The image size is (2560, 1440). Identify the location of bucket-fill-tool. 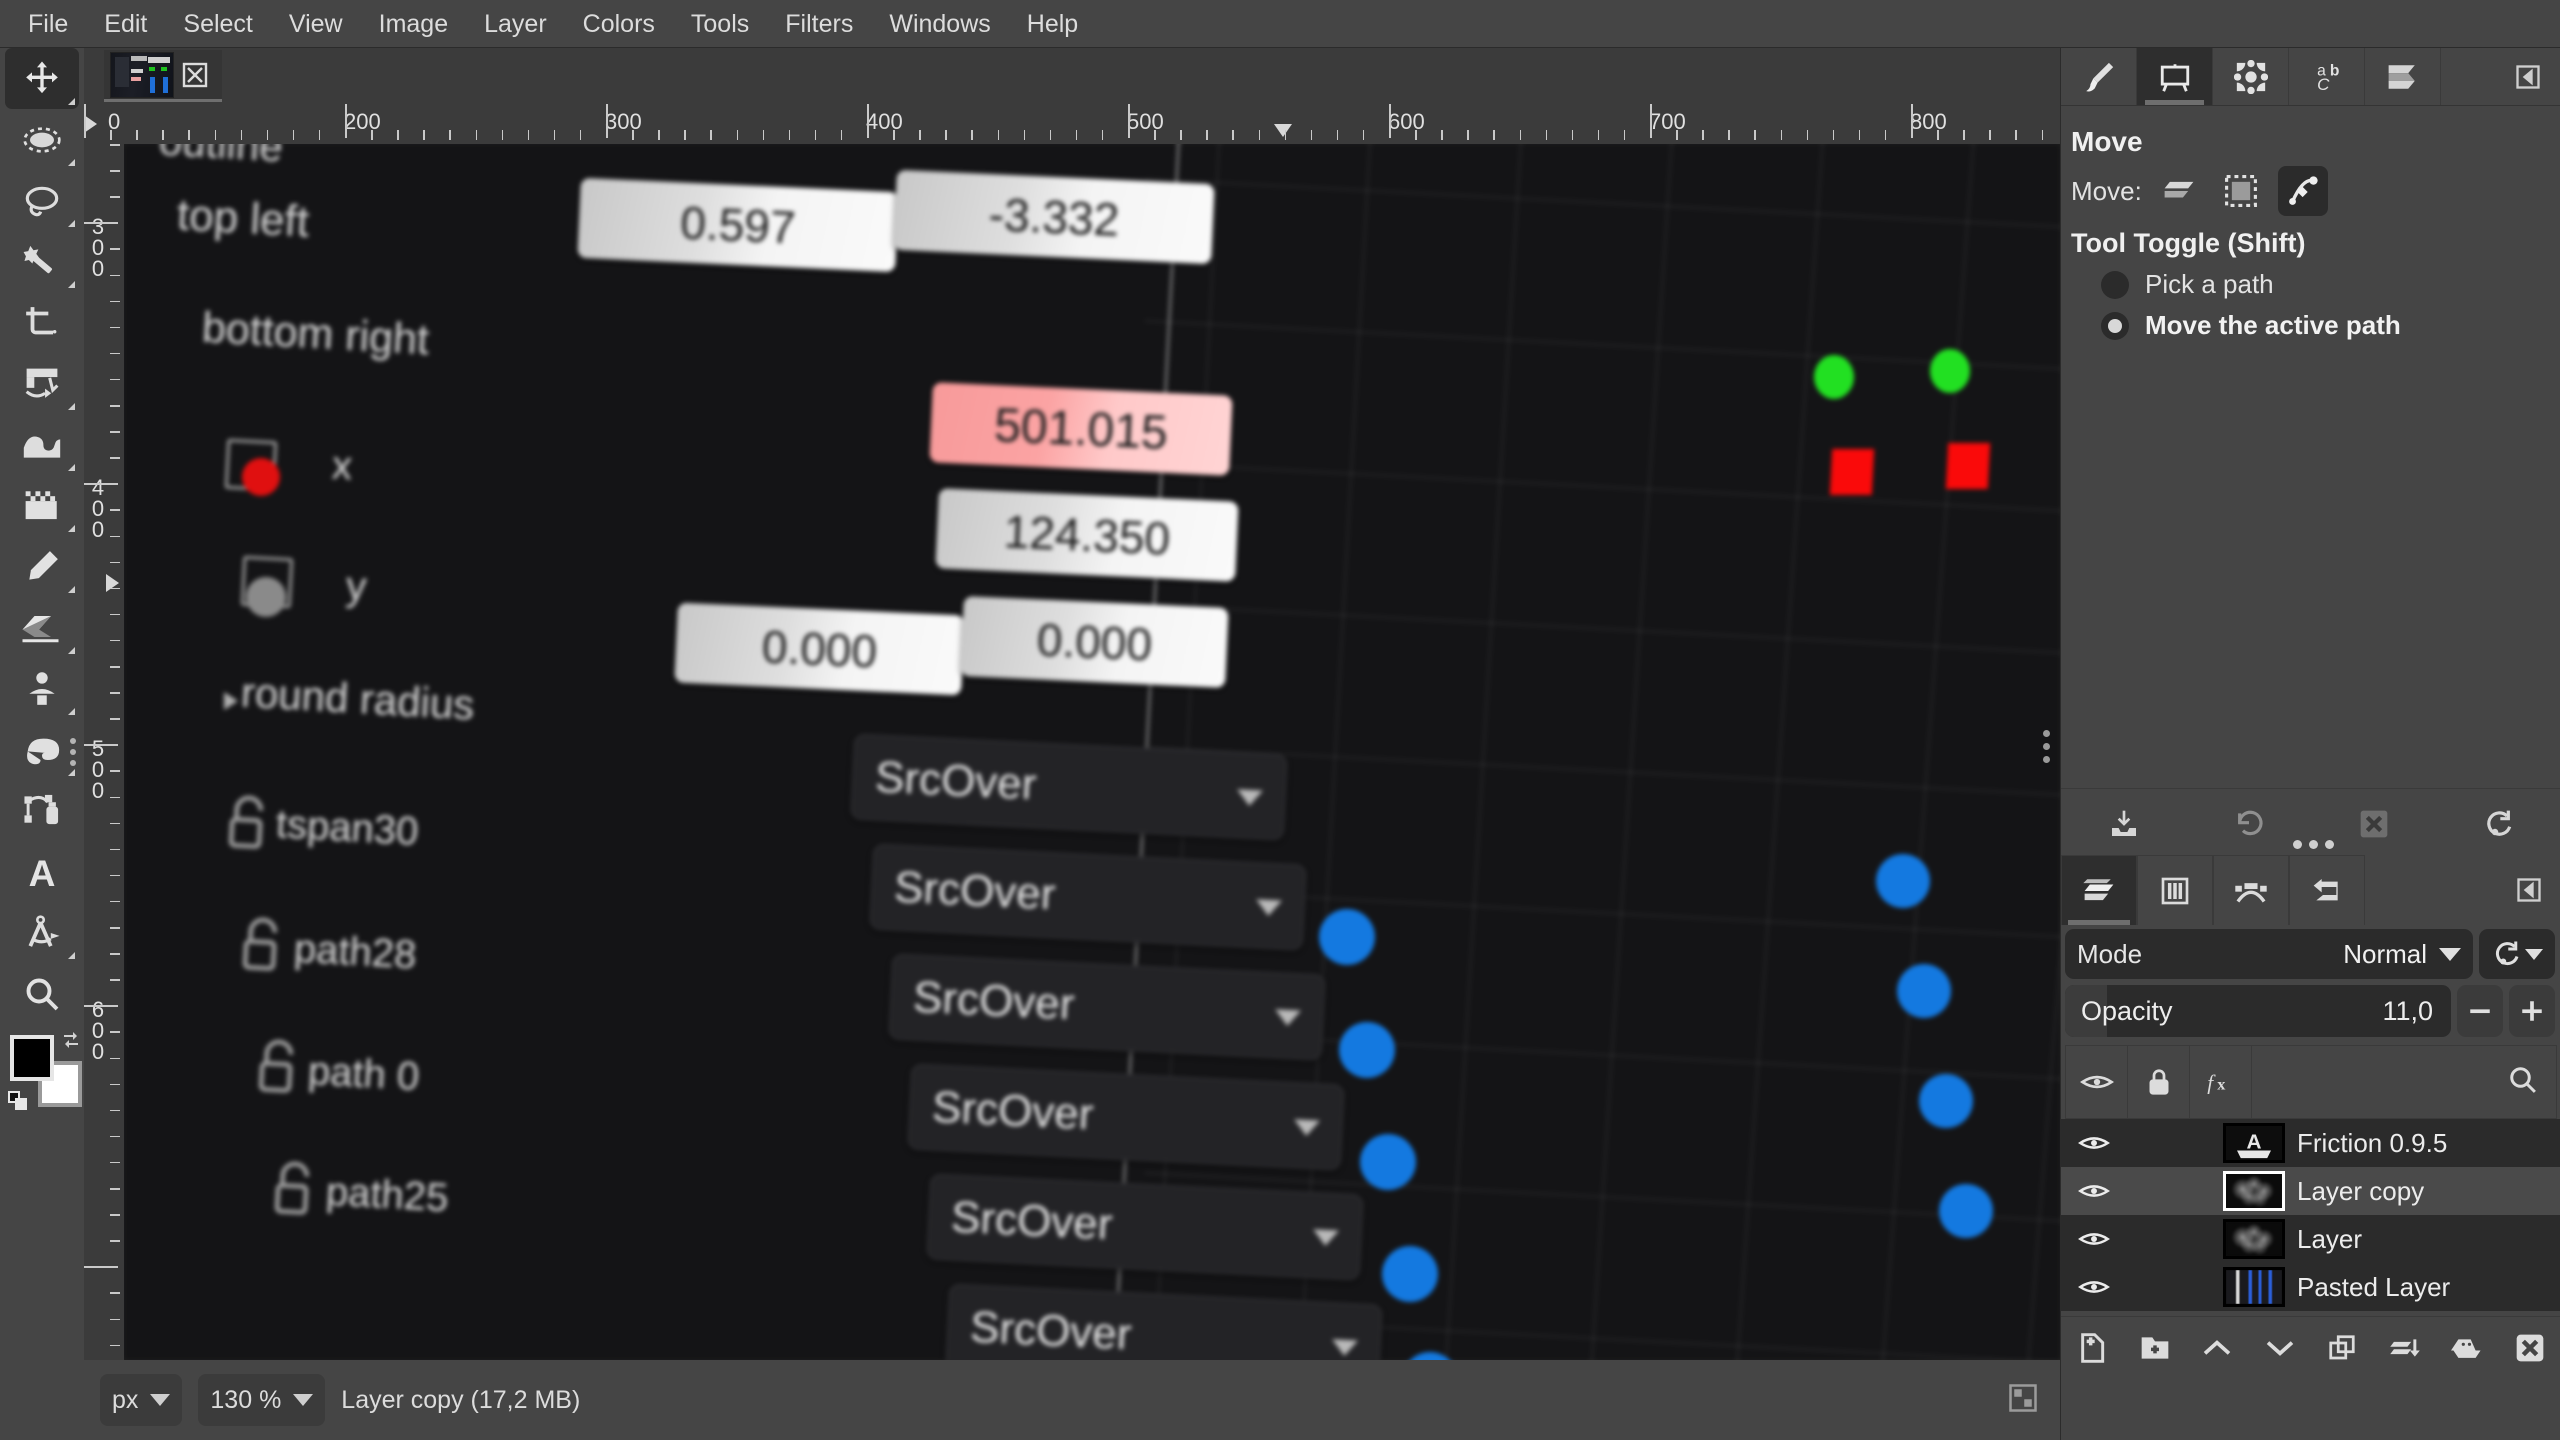
(42, 505).